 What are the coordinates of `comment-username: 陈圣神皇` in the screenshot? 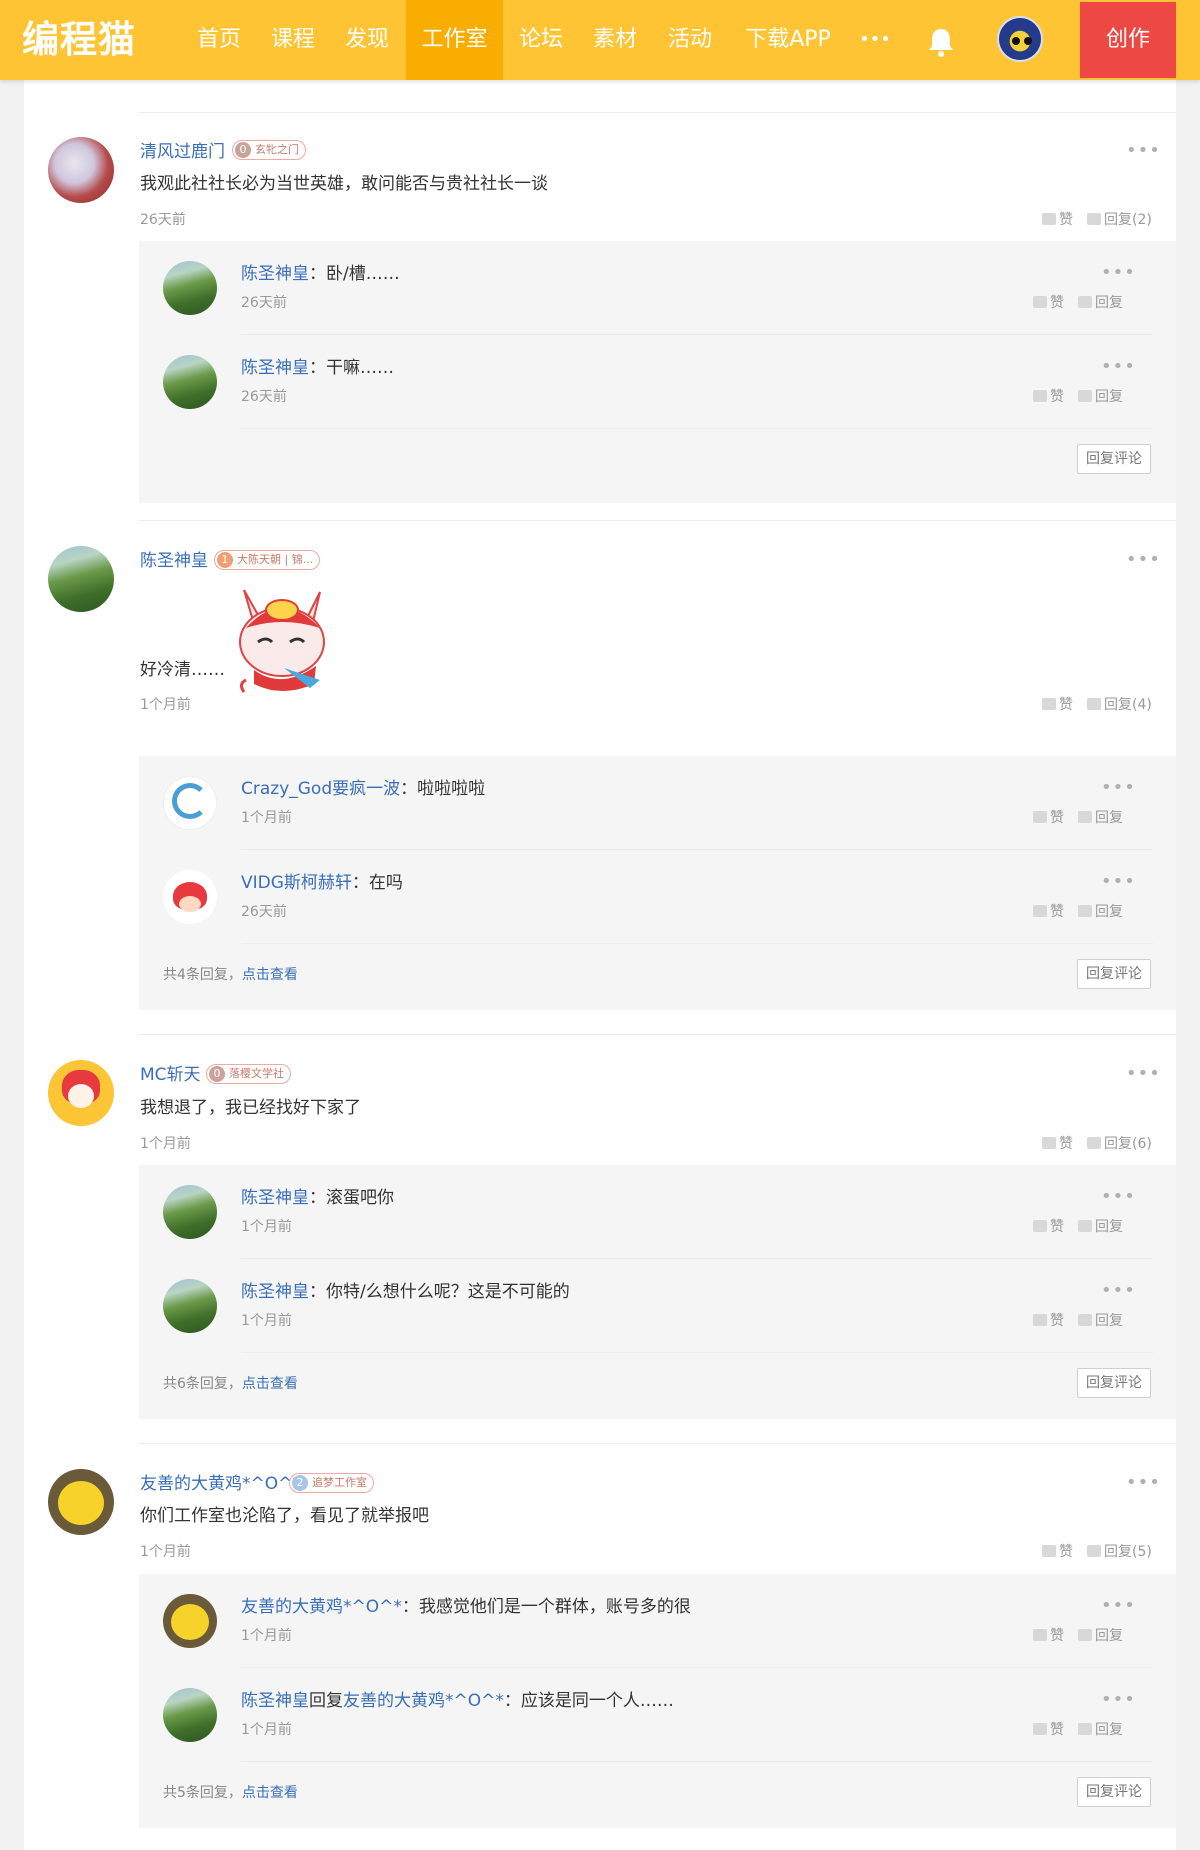 It's located at (174, 558).